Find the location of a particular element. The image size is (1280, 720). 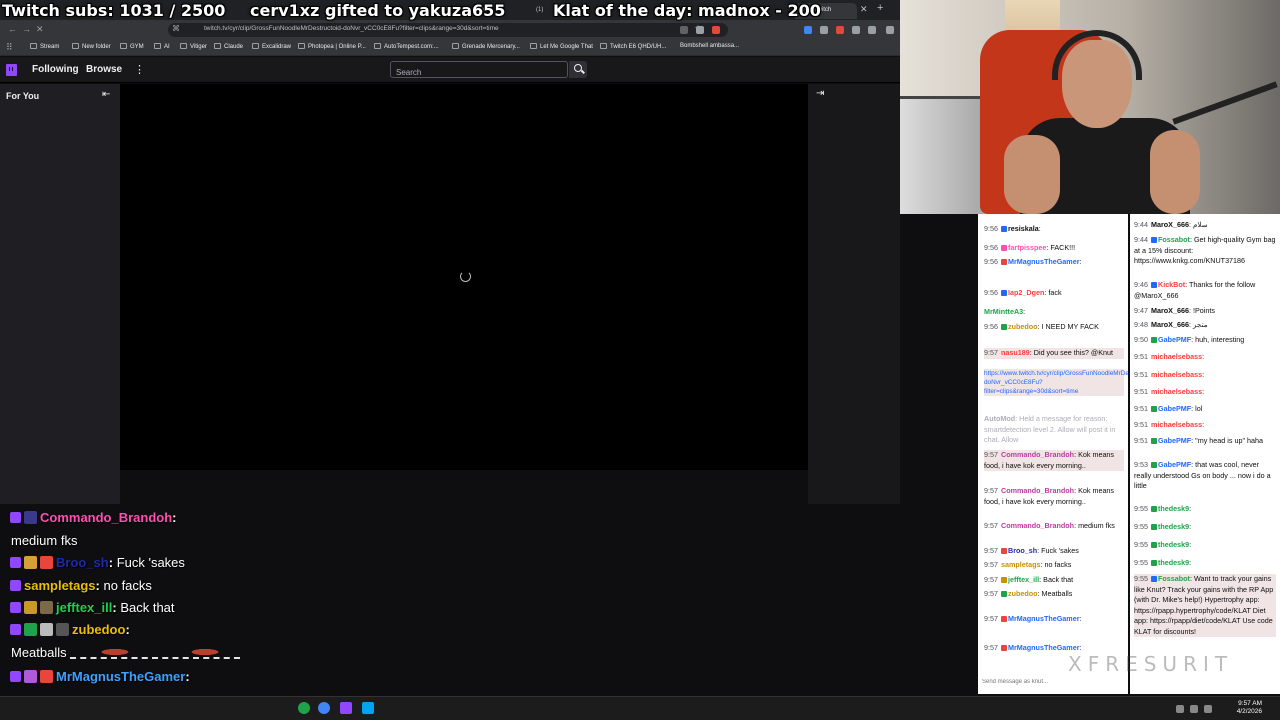

stop-icon: ✕ is located at coordinates (40, 29).